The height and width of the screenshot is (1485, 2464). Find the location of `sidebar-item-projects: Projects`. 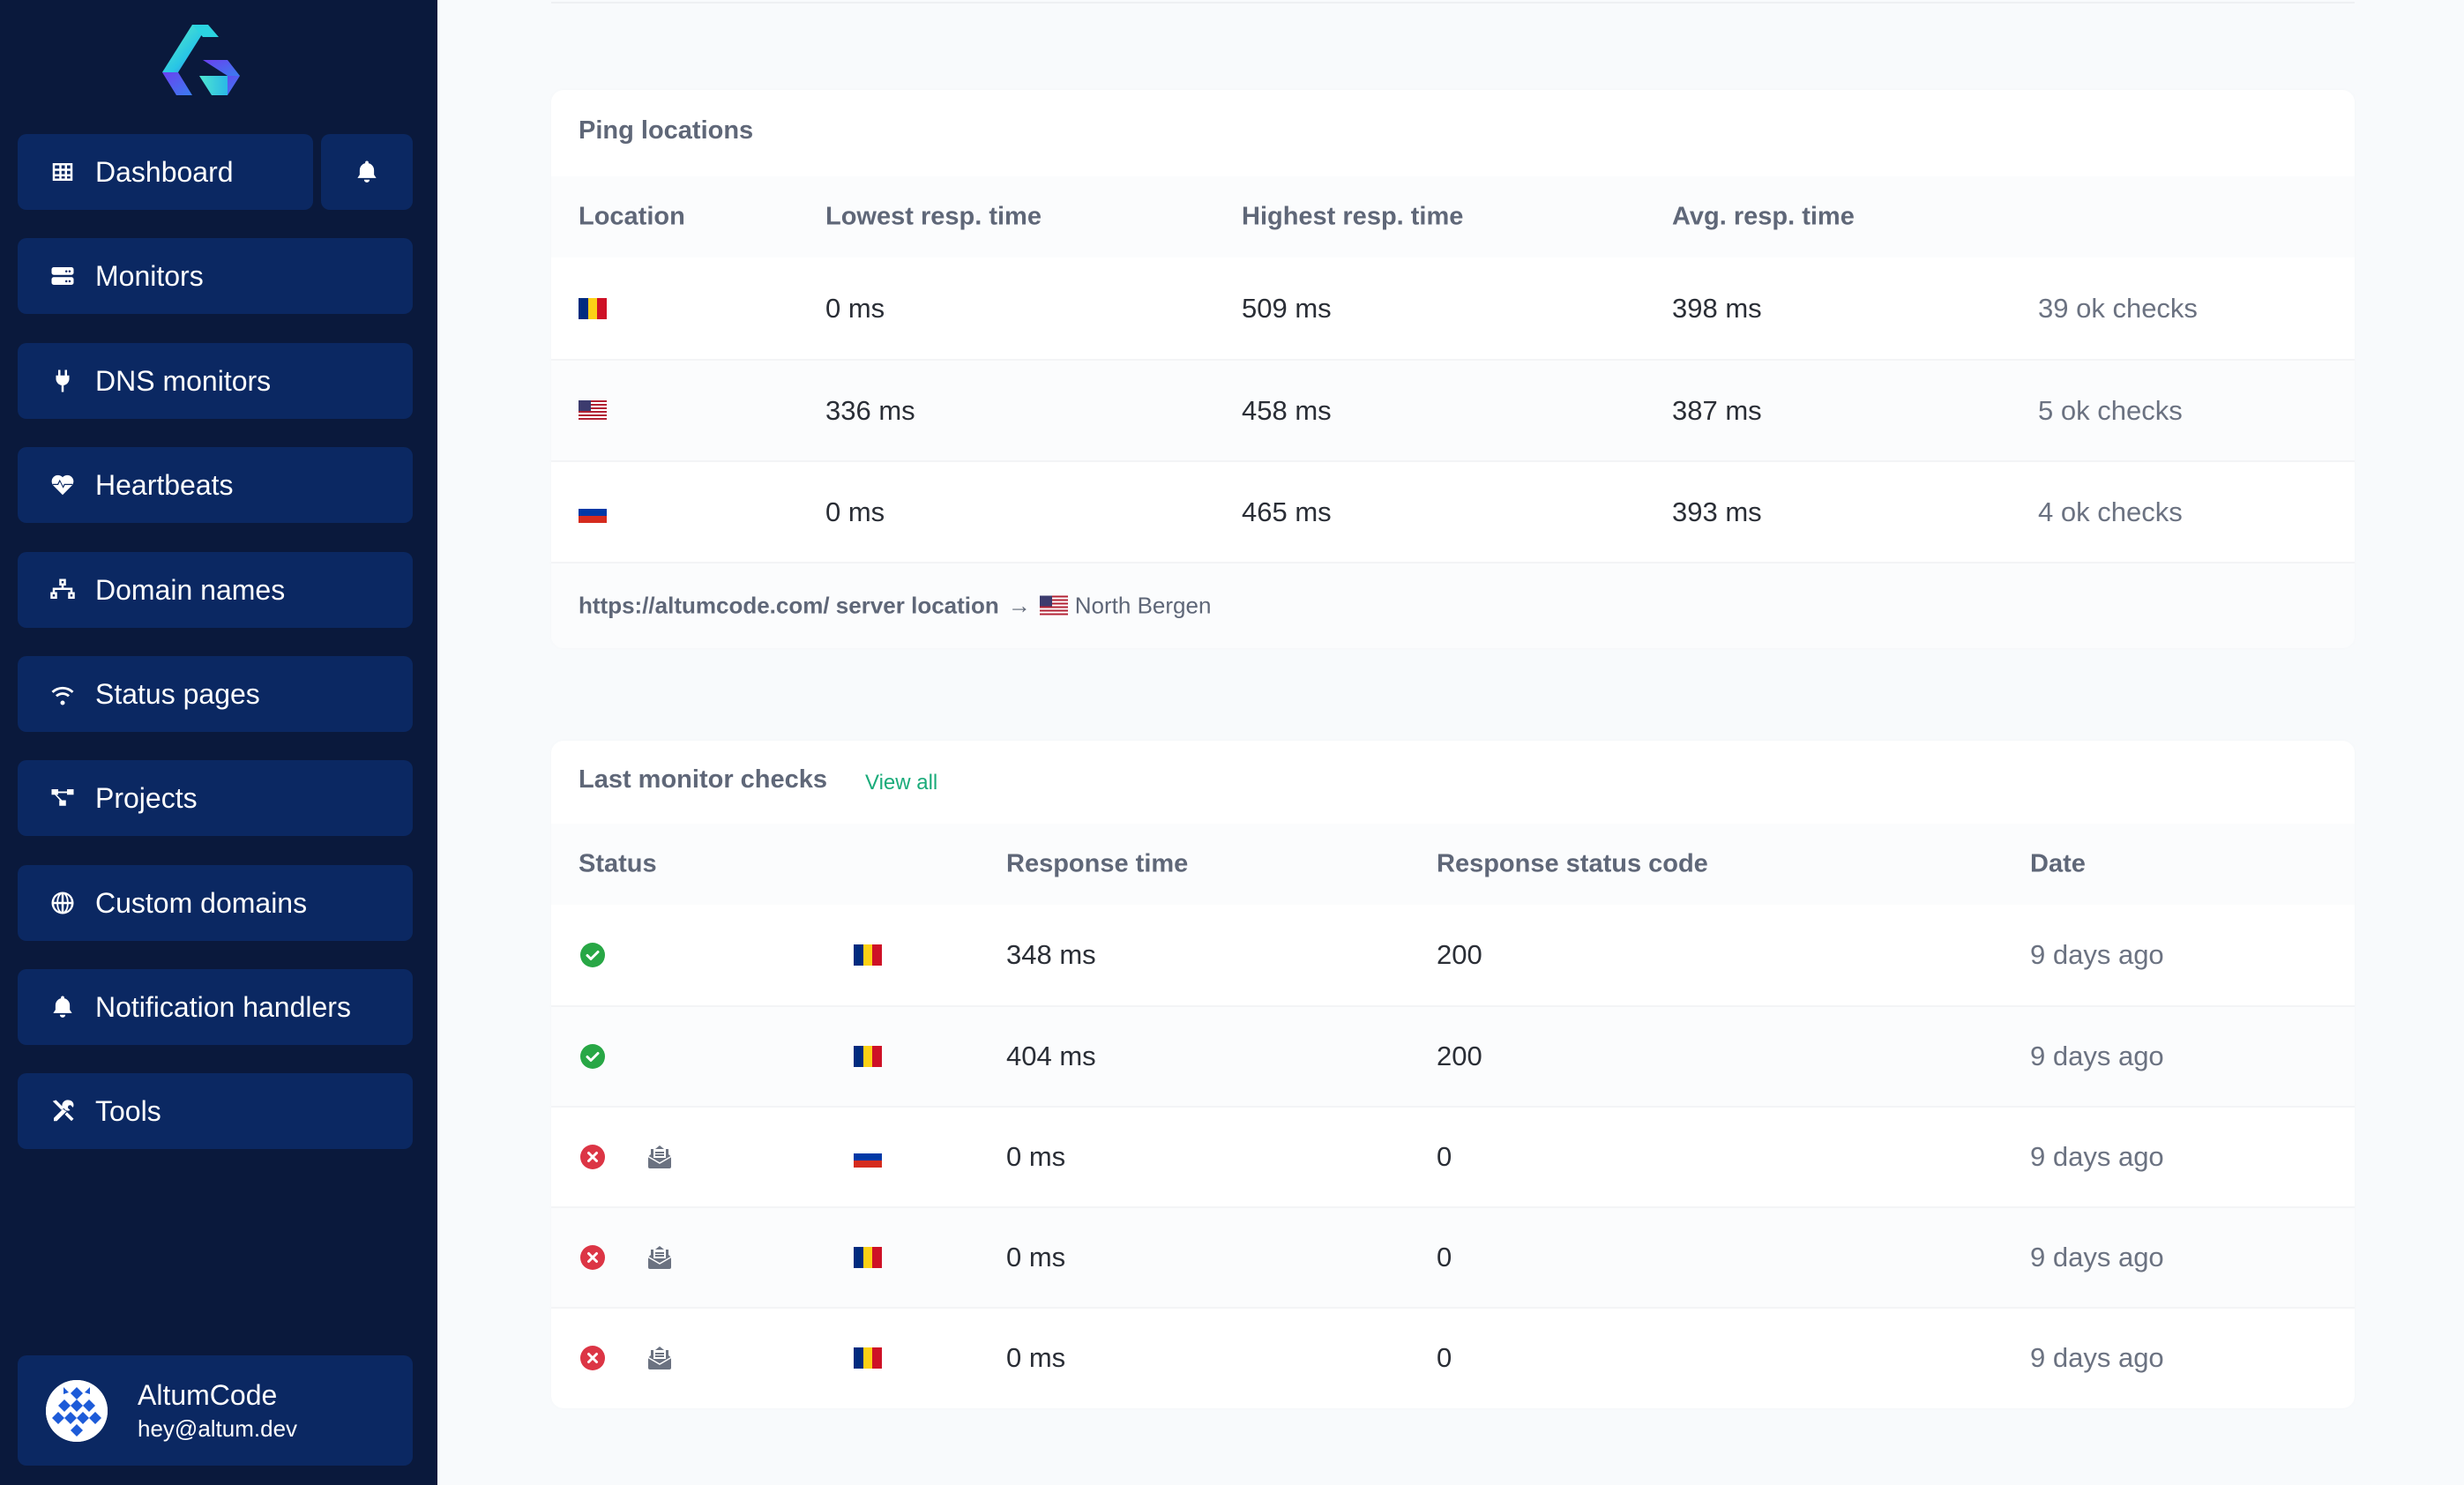

sidebar-item-projects: Projects is located at coordinates (215, 798).